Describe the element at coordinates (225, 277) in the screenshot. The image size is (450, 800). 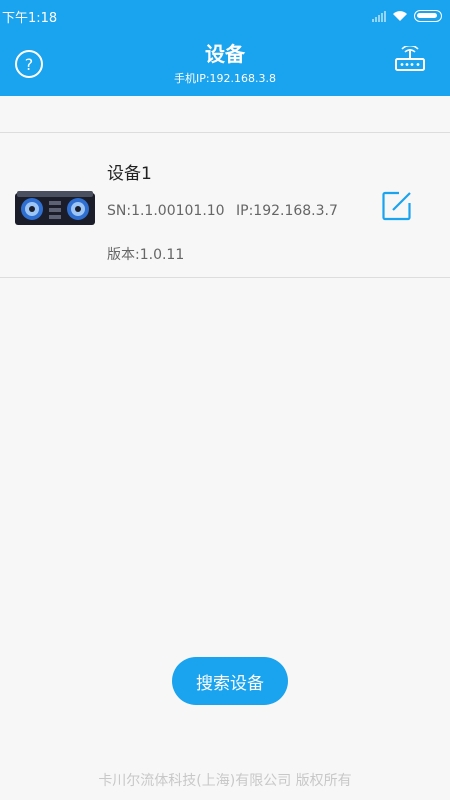
I see `divider-bottom` at that location.